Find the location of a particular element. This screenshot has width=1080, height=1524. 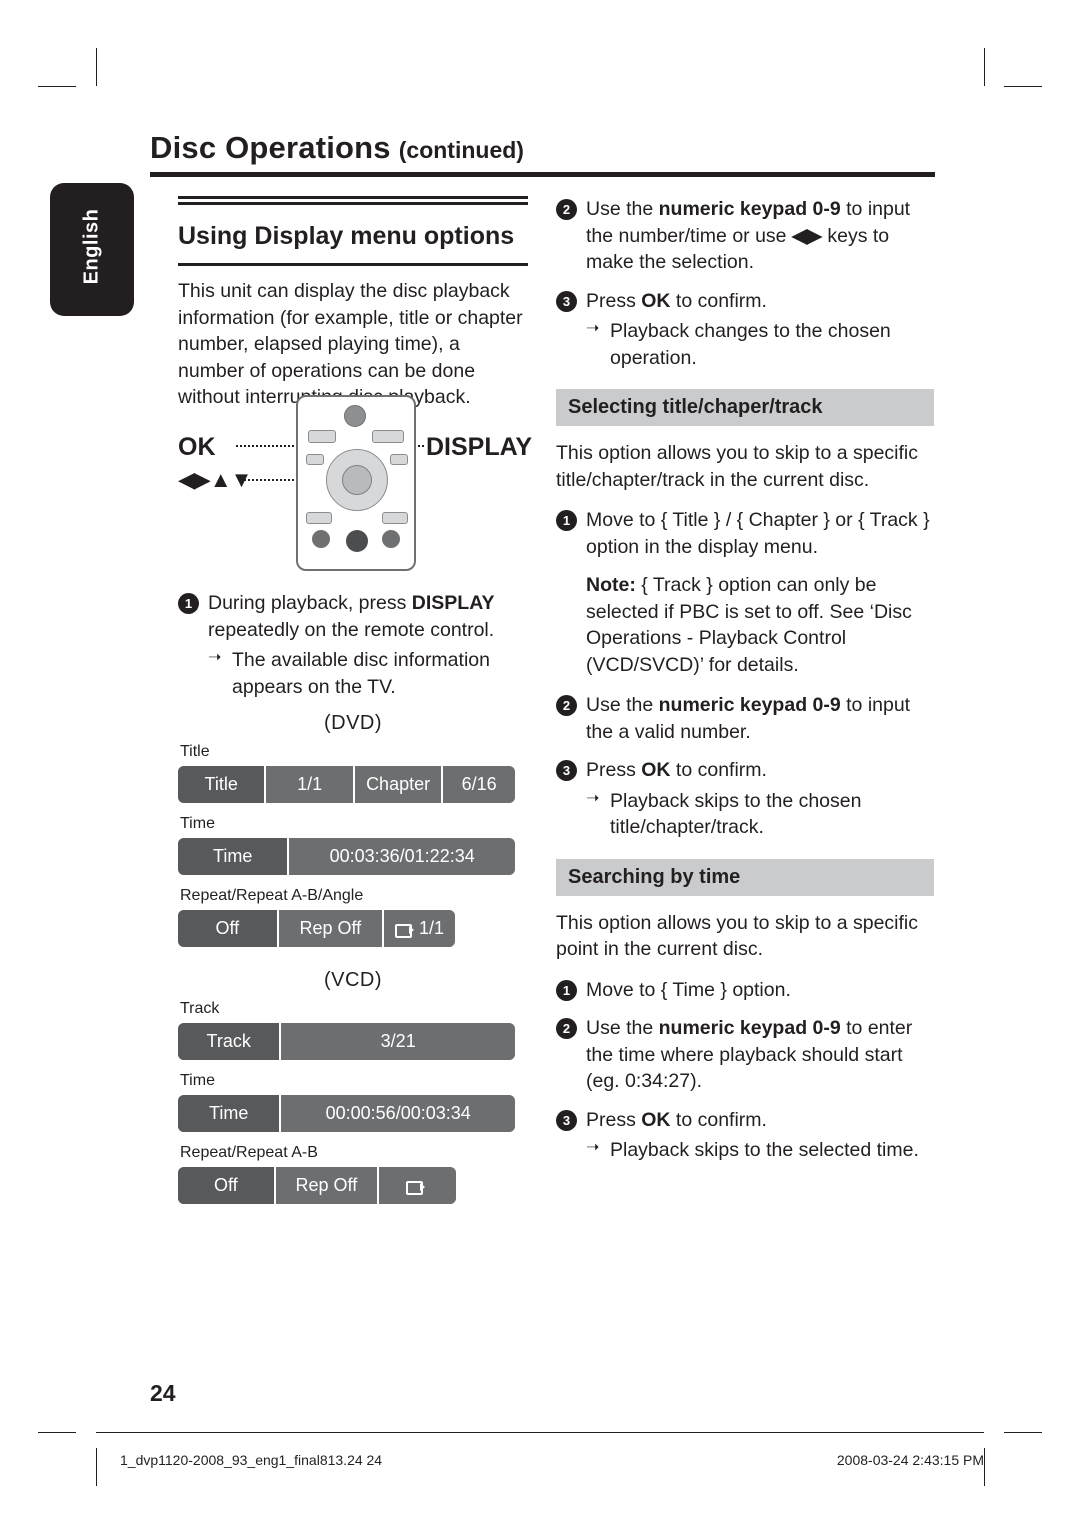

dvd-osd-label: (DVD) is located at coordinates (353, 723).